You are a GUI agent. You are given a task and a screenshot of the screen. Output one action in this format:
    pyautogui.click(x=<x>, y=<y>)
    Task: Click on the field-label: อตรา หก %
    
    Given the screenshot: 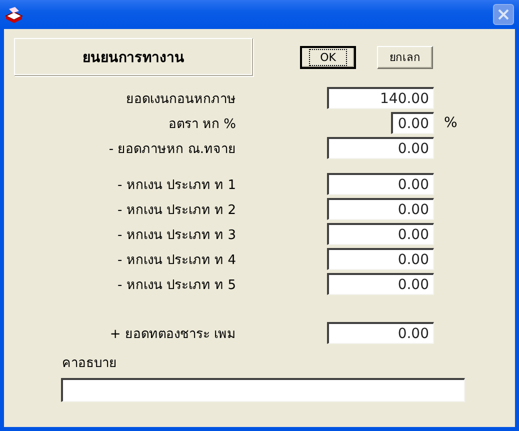 What is the action you would take?
    pyautogui.click(x=201, y=125)
    